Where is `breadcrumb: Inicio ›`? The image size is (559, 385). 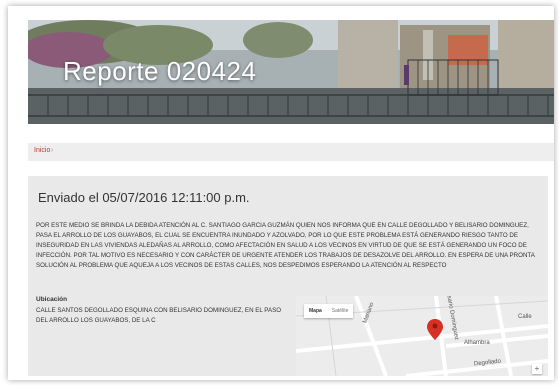 breadcrumb: Inicio › is located at coordinates (291, 152).